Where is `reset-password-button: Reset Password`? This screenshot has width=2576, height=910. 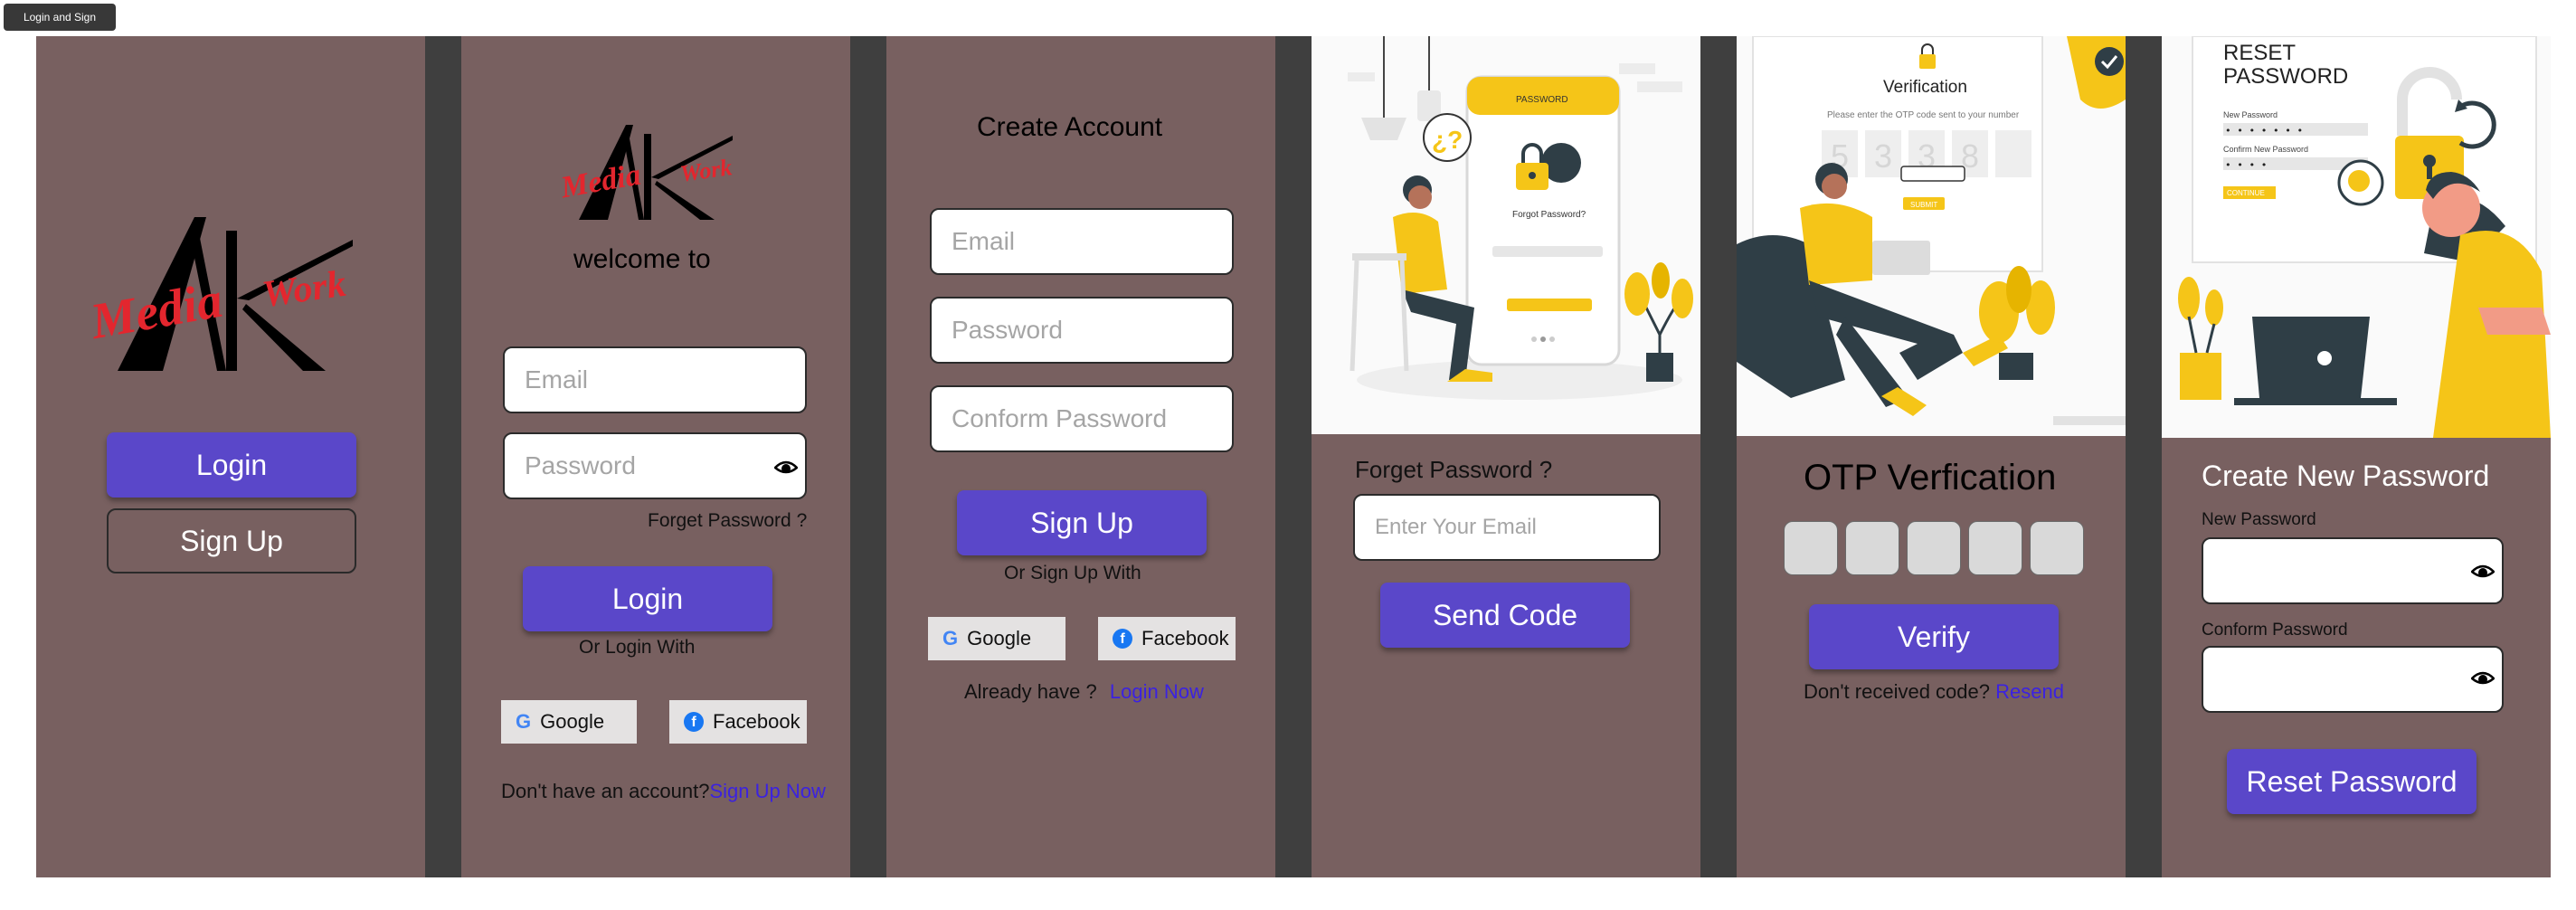 reset-password-button: Reset Password is located at coordinates (2352, 781).